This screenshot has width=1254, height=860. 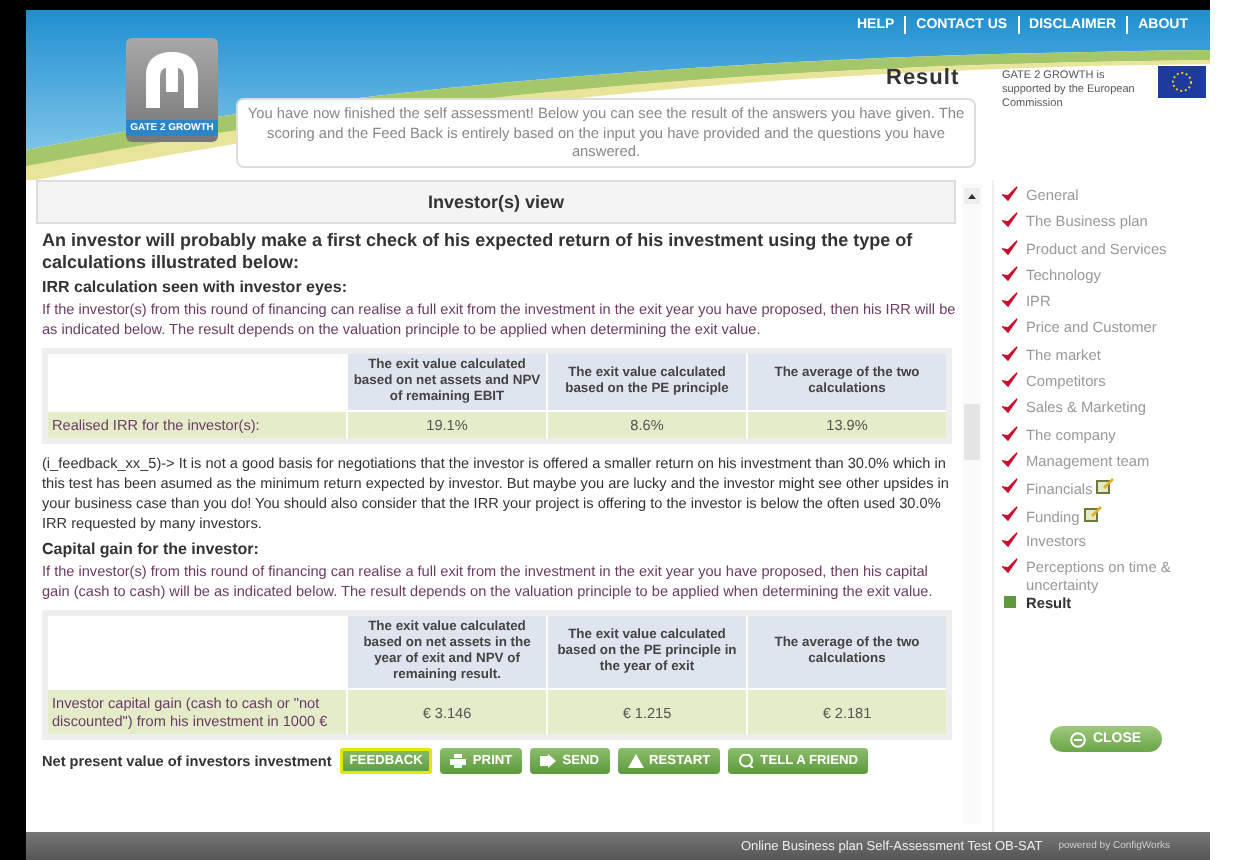 I want to click on section-heading: Capital gain for the investor:, so click(x=151, y=550).